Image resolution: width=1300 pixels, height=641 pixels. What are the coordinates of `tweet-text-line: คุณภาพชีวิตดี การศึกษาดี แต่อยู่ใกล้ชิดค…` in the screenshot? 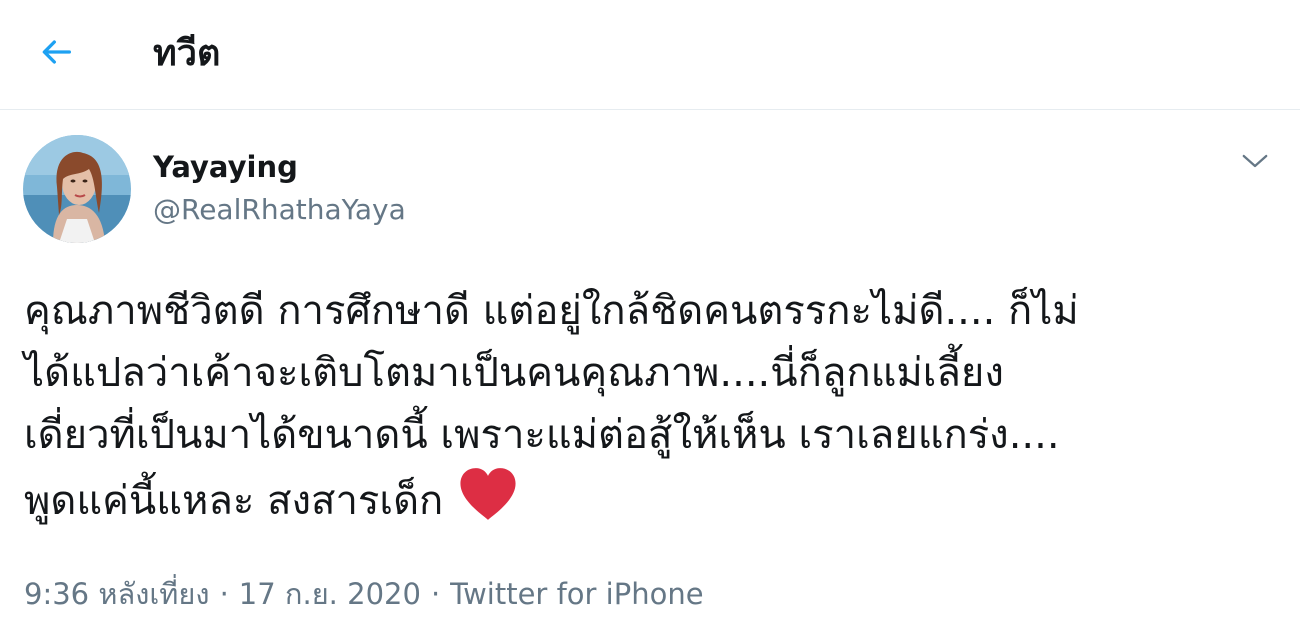 It's located at (551, 311).